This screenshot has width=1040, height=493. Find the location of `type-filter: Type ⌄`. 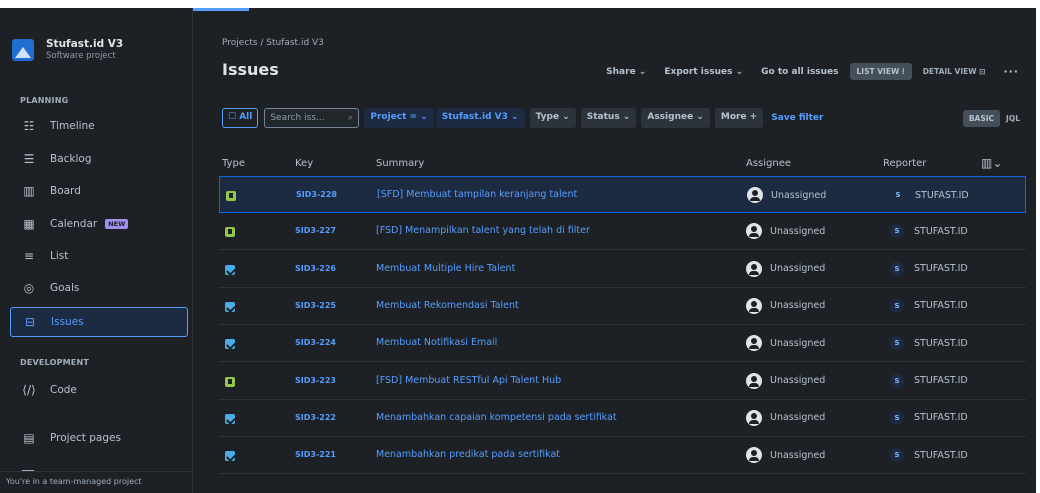

type-filter: Type ⌄ is located at coordinates (552, 118).